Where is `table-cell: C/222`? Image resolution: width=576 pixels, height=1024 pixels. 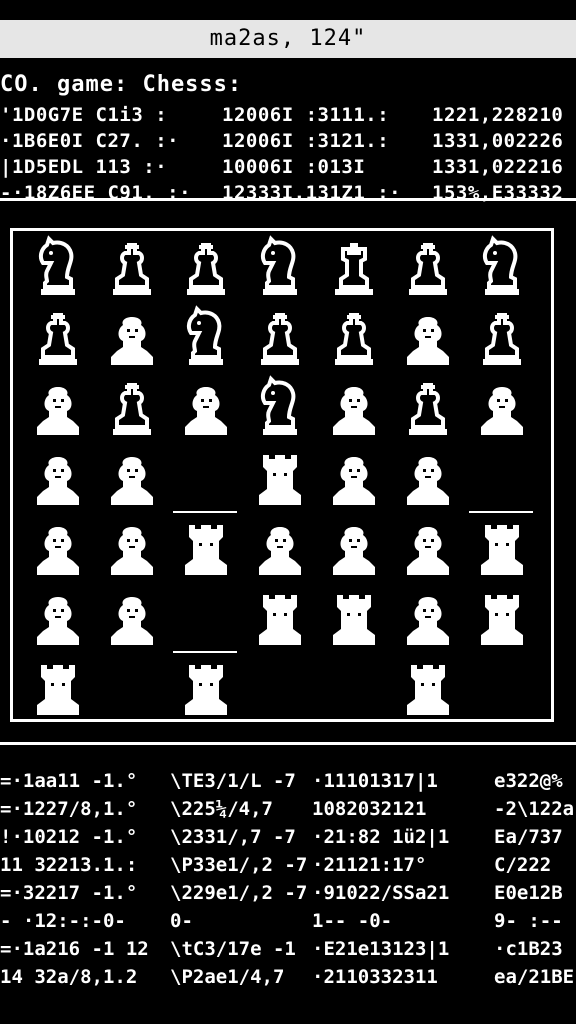
table-cell: C/222 is located at coordinates (523, 865).